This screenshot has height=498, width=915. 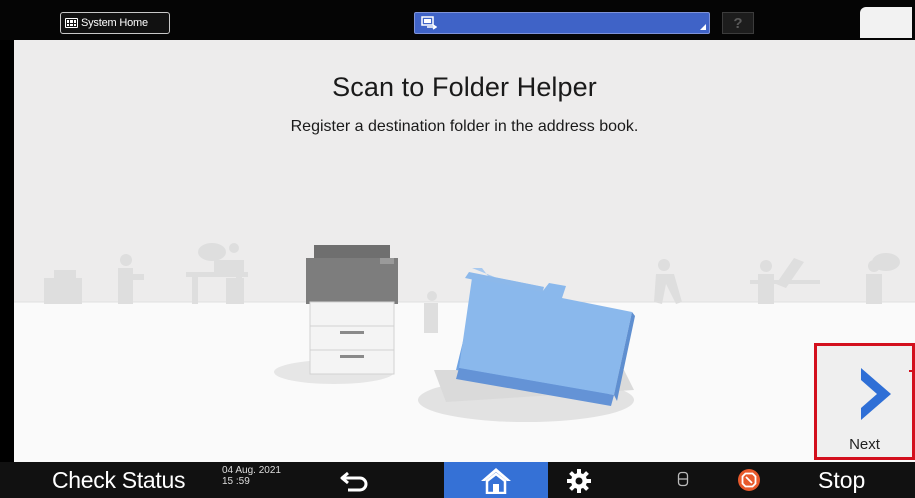 I want to click on help-button: ?, so click(x=738, y=23).